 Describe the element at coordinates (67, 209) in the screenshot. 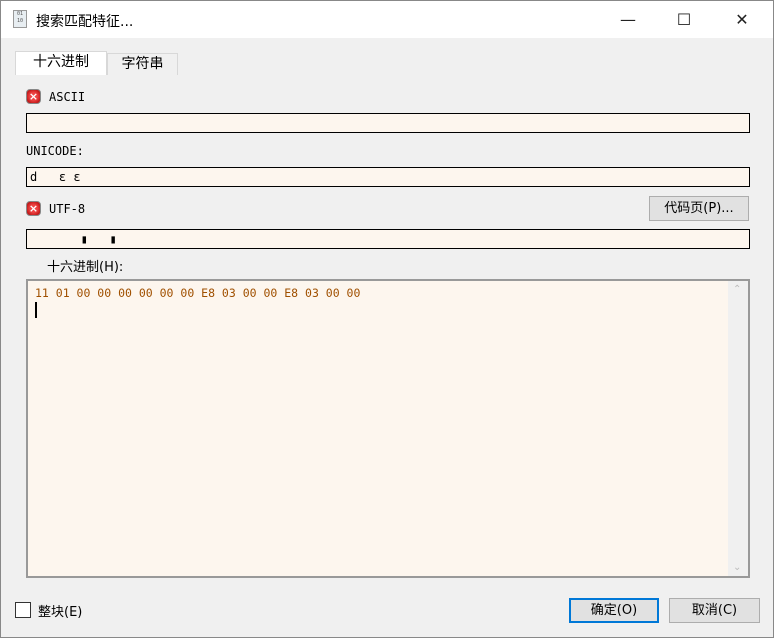

I see `utf8-label: UTF-8` at that location.